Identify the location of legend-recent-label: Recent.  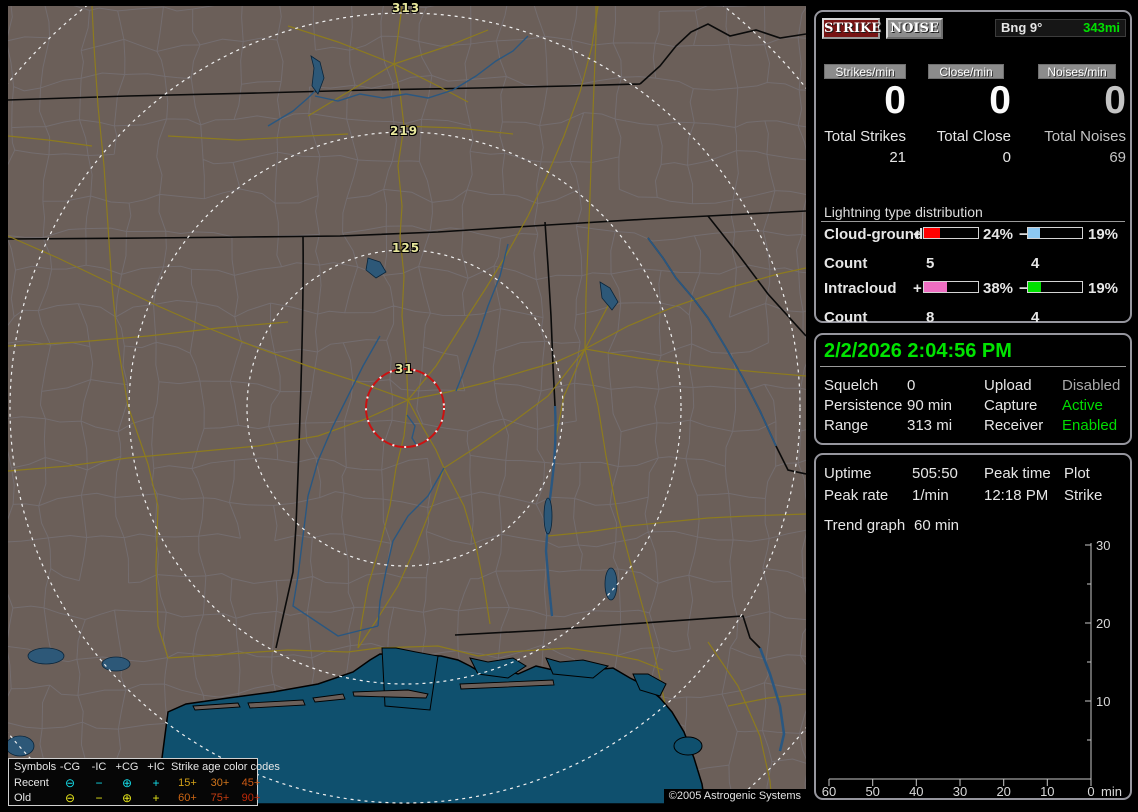
(31, 782).